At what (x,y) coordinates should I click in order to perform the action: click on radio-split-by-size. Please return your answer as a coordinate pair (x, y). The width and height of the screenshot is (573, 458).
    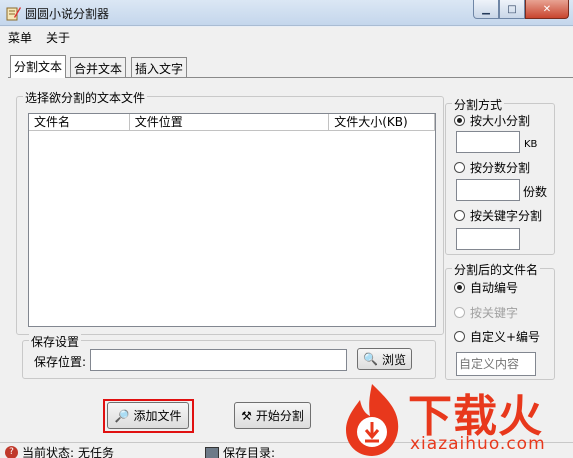
    Looking at the image, I should click on (459, 120).